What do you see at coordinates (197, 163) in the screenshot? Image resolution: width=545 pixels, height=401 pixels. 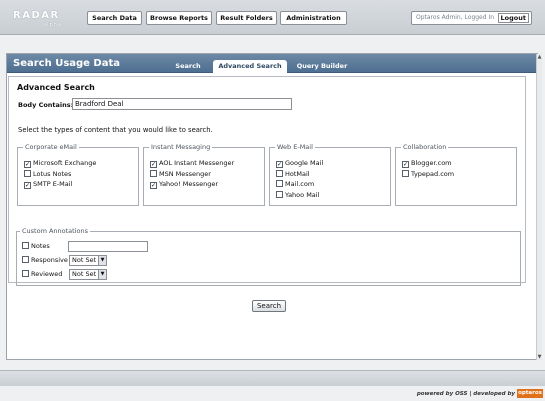 I see `option-label: AOL Instant Messenger` at bounding box center [197, 163].